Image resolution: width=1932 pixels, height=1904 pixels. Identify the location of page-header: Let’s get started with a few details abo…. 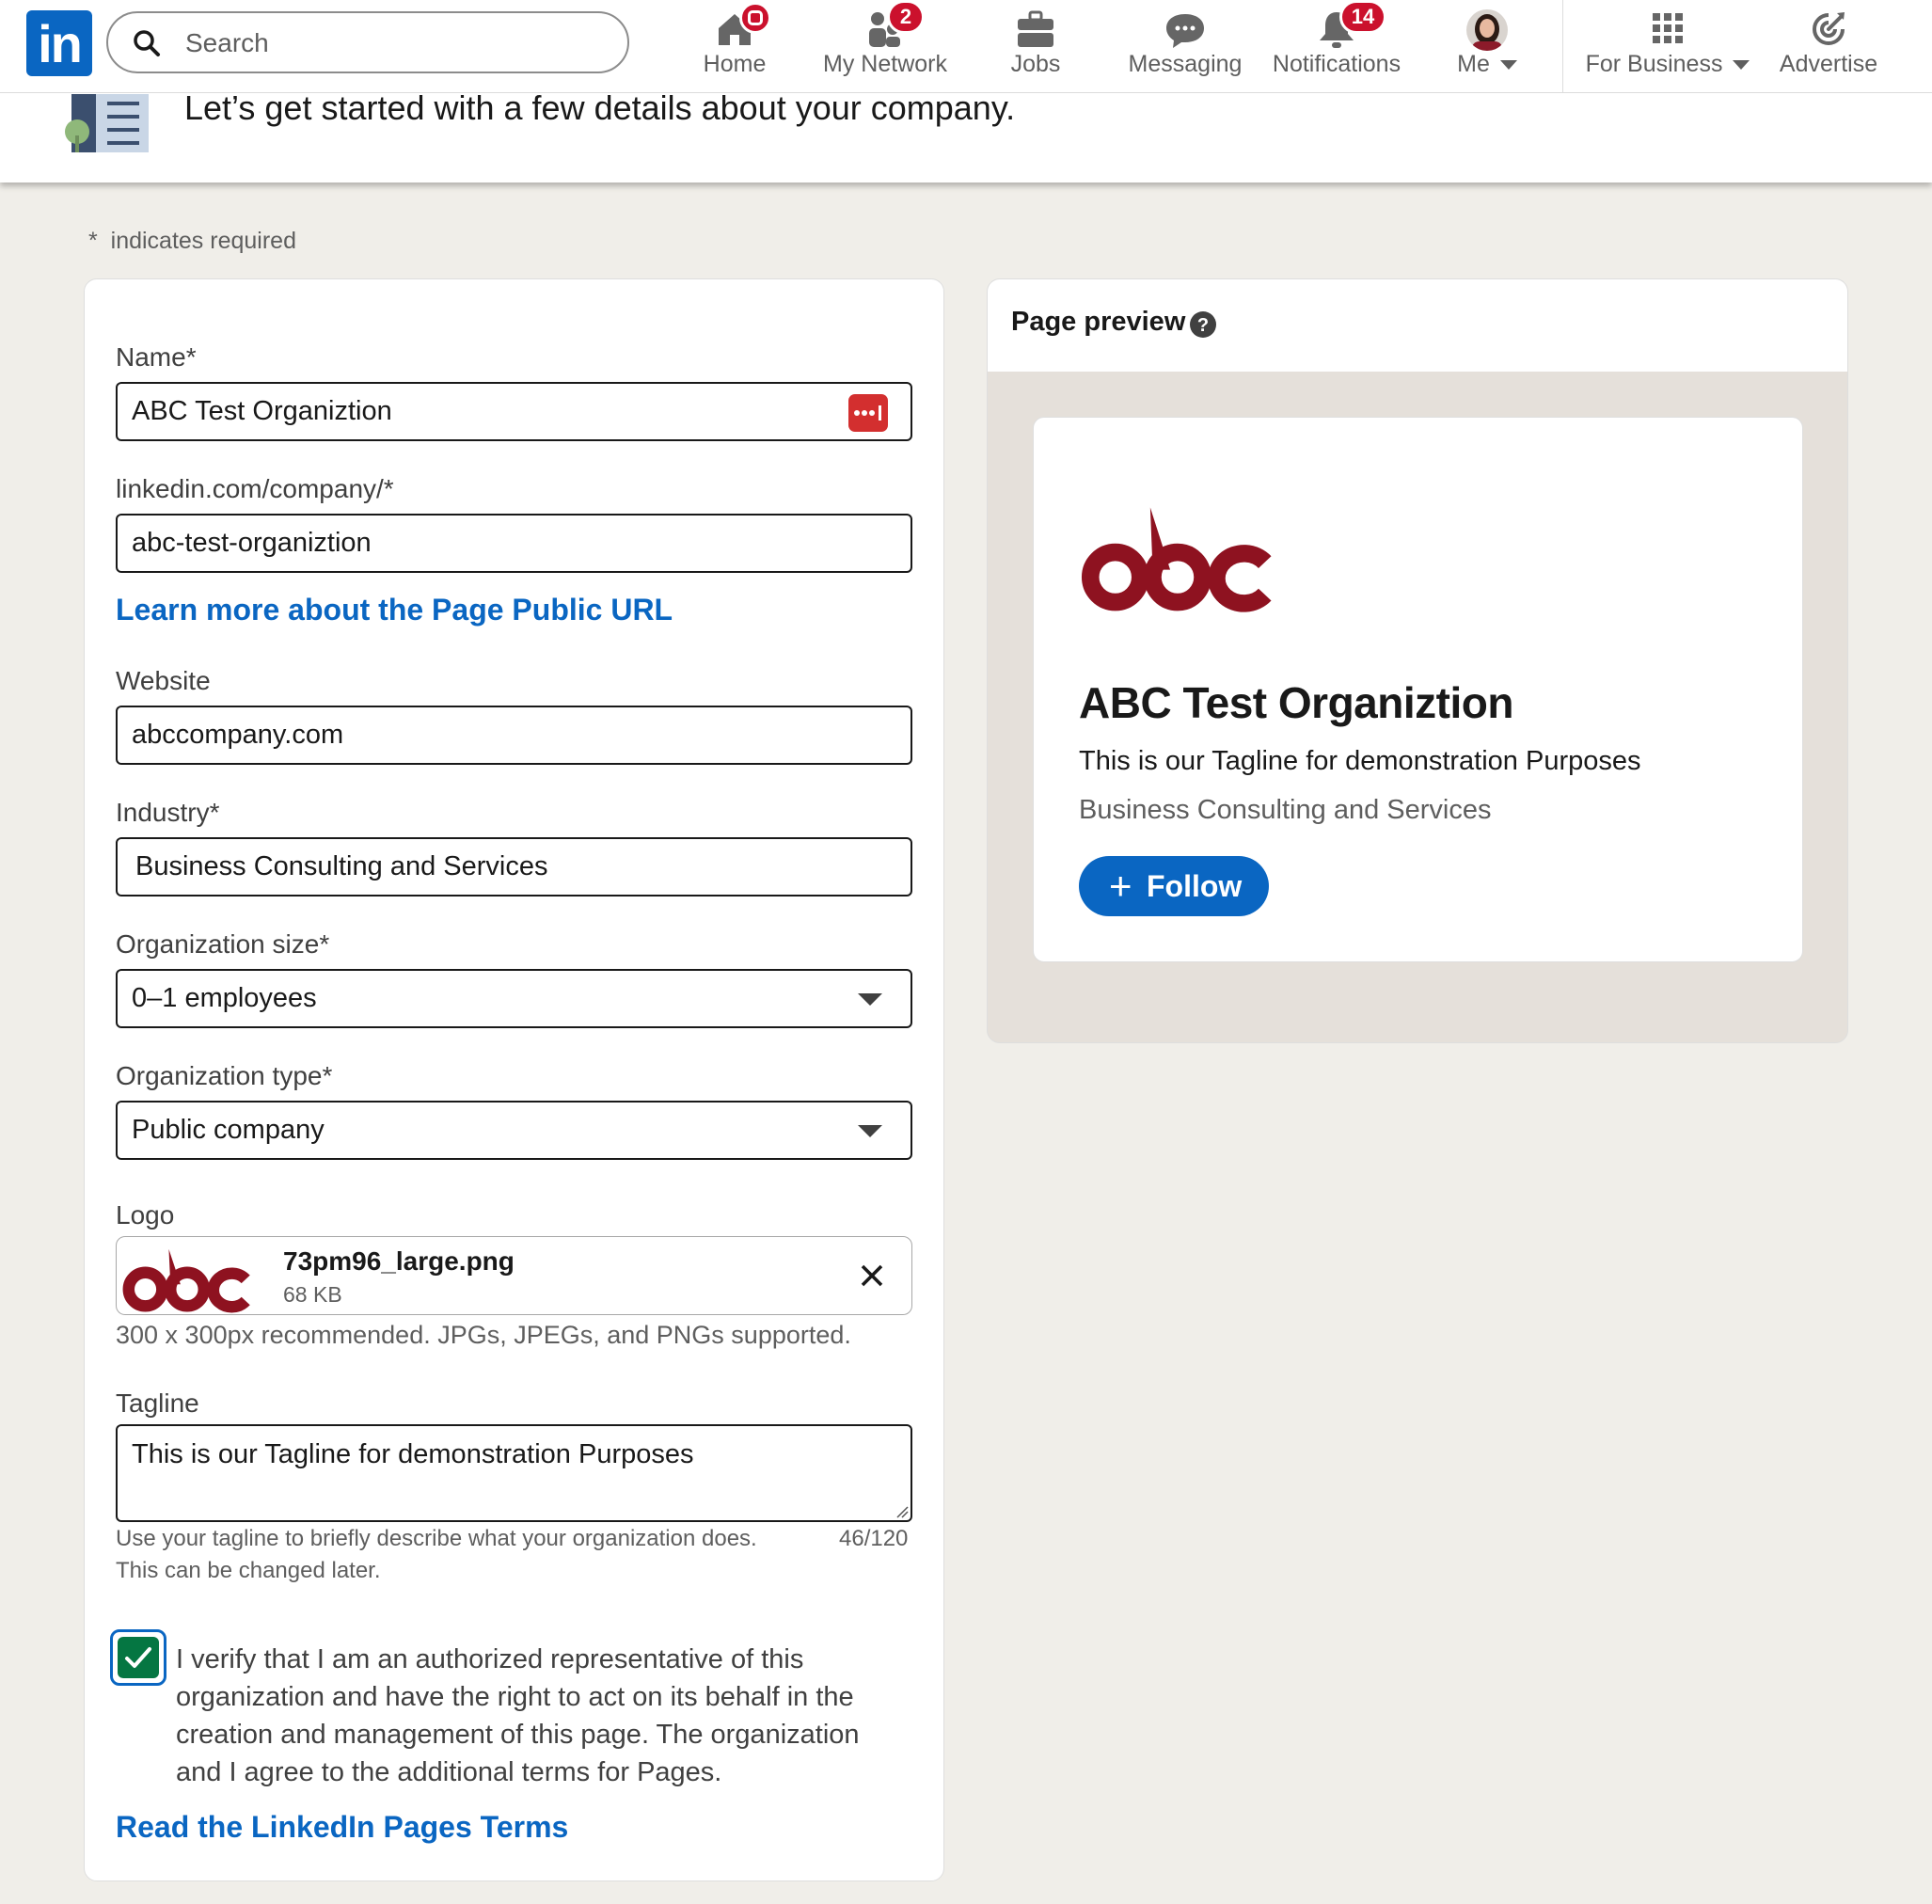
(966, 135).